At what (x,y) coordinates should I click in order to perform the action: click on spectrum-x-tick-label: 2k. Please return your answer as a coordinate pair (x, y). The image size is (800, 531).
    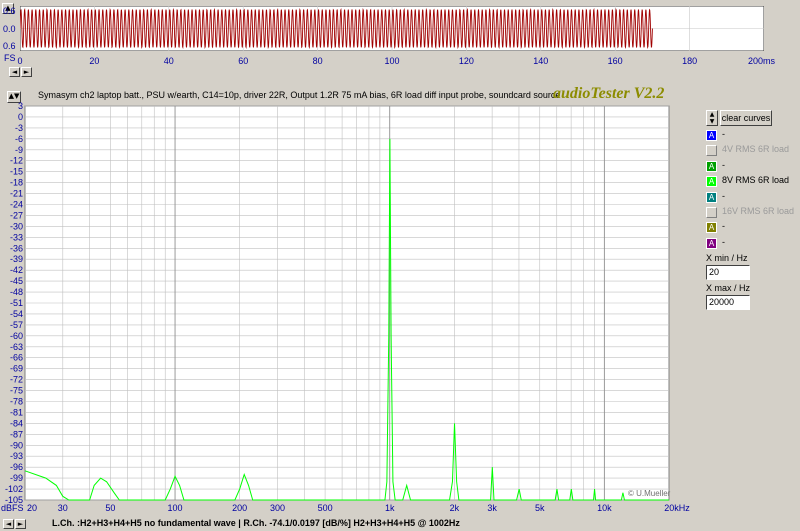
    Looking at the image, I should click on (455, 508).